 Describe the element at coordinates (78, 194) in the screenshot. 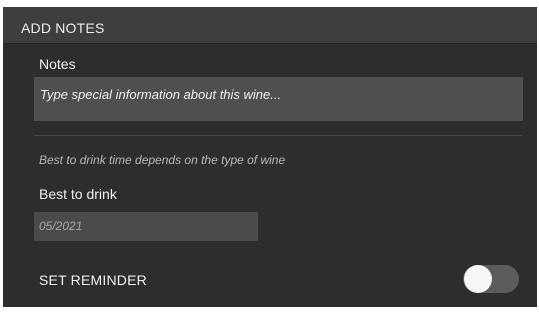

I see `best-to-drink-label: Best to drink` at that location.